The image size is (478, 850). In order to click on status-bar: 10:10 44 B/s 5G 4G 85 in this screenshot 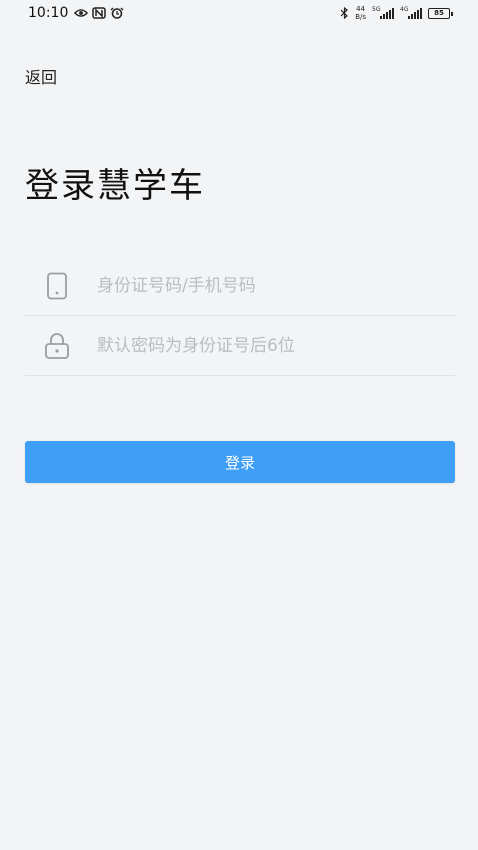, I will do `click(239, 13)`.